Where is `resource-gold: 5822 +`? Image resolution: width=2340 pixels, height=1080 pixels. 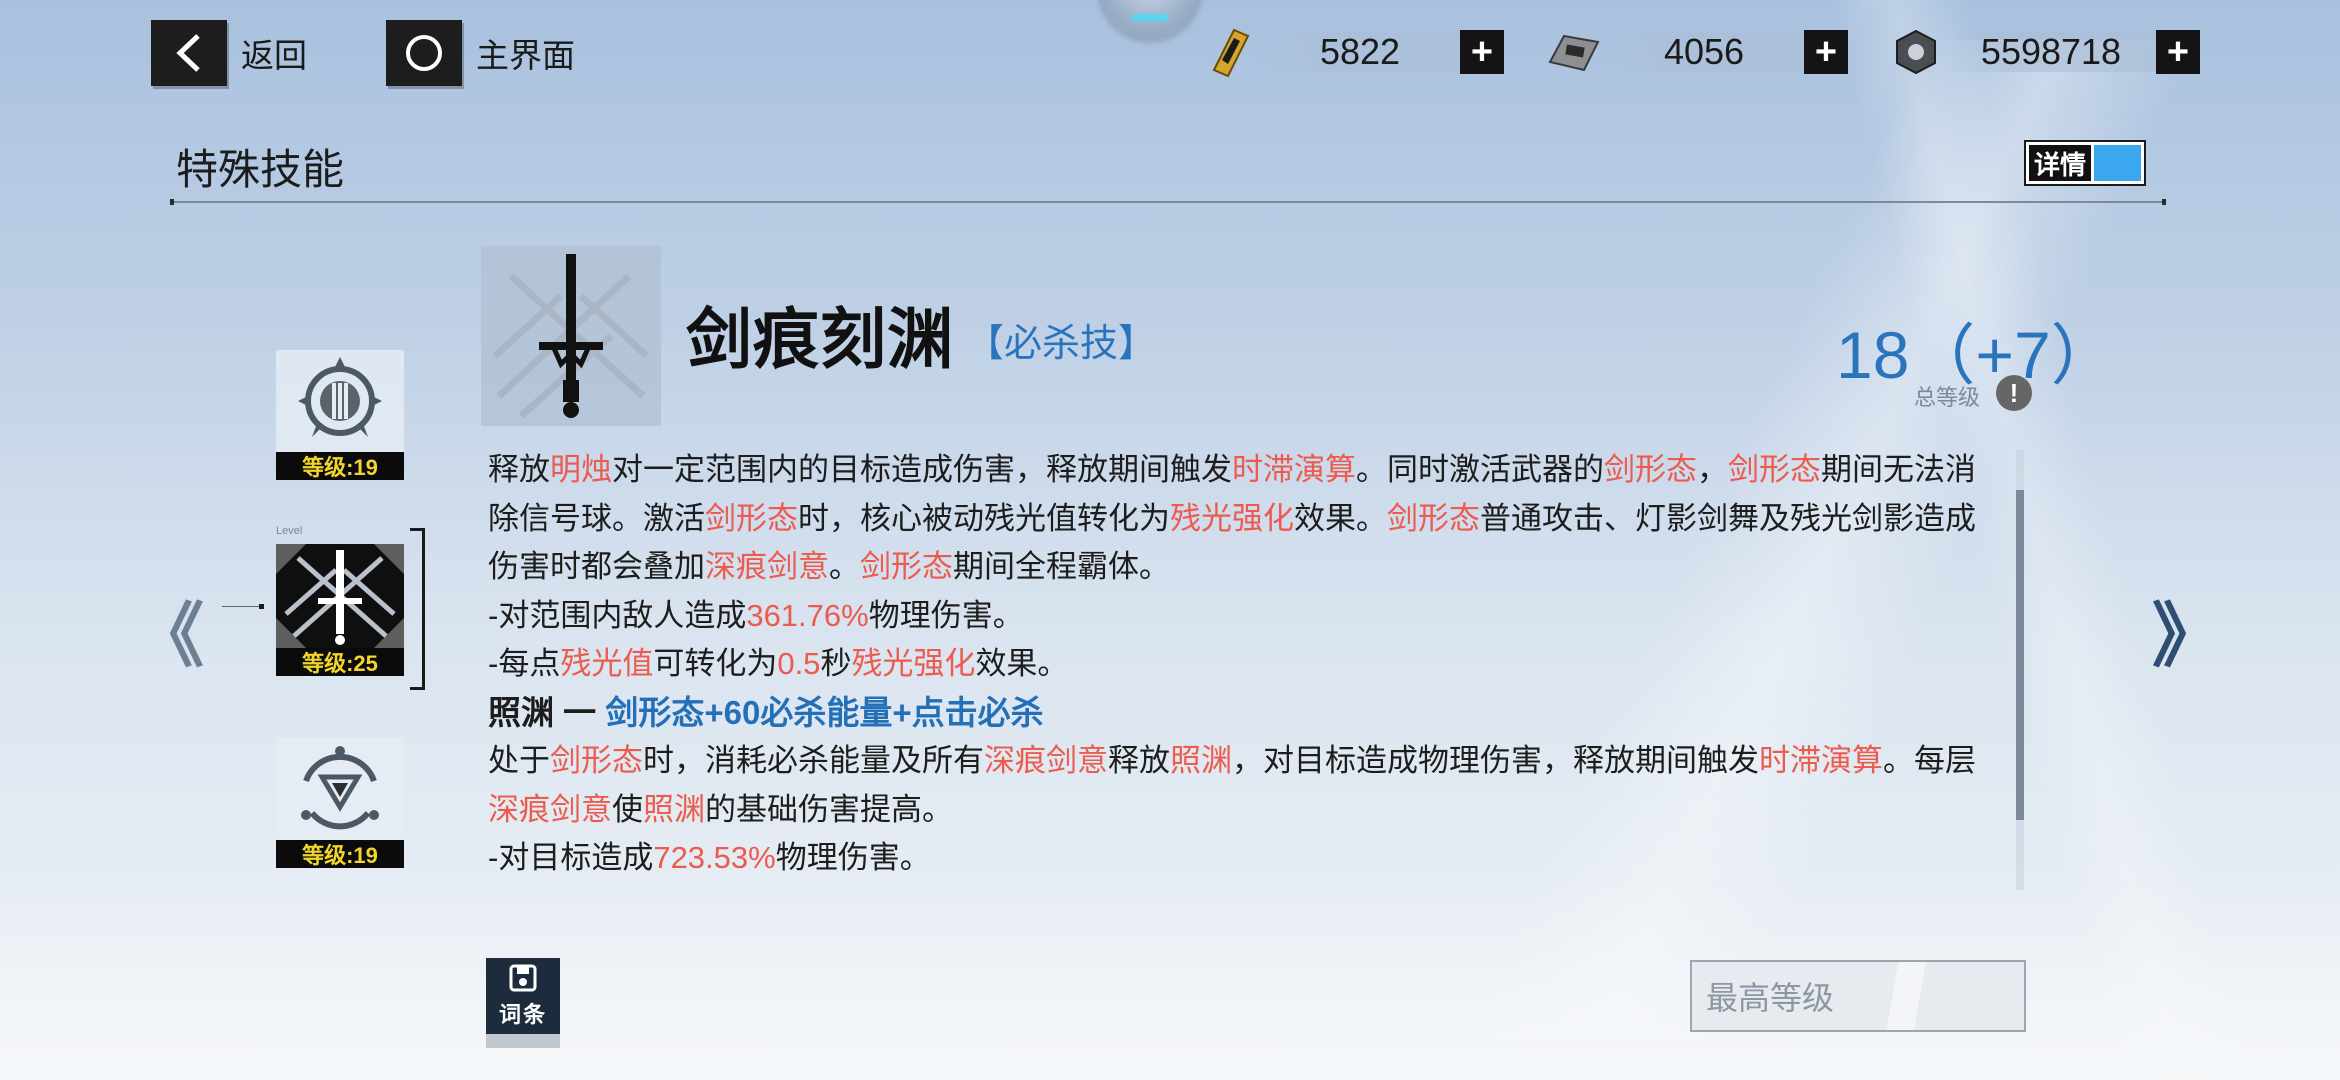 resource-gold: 5822 + is located at coordinates (1352, 52).